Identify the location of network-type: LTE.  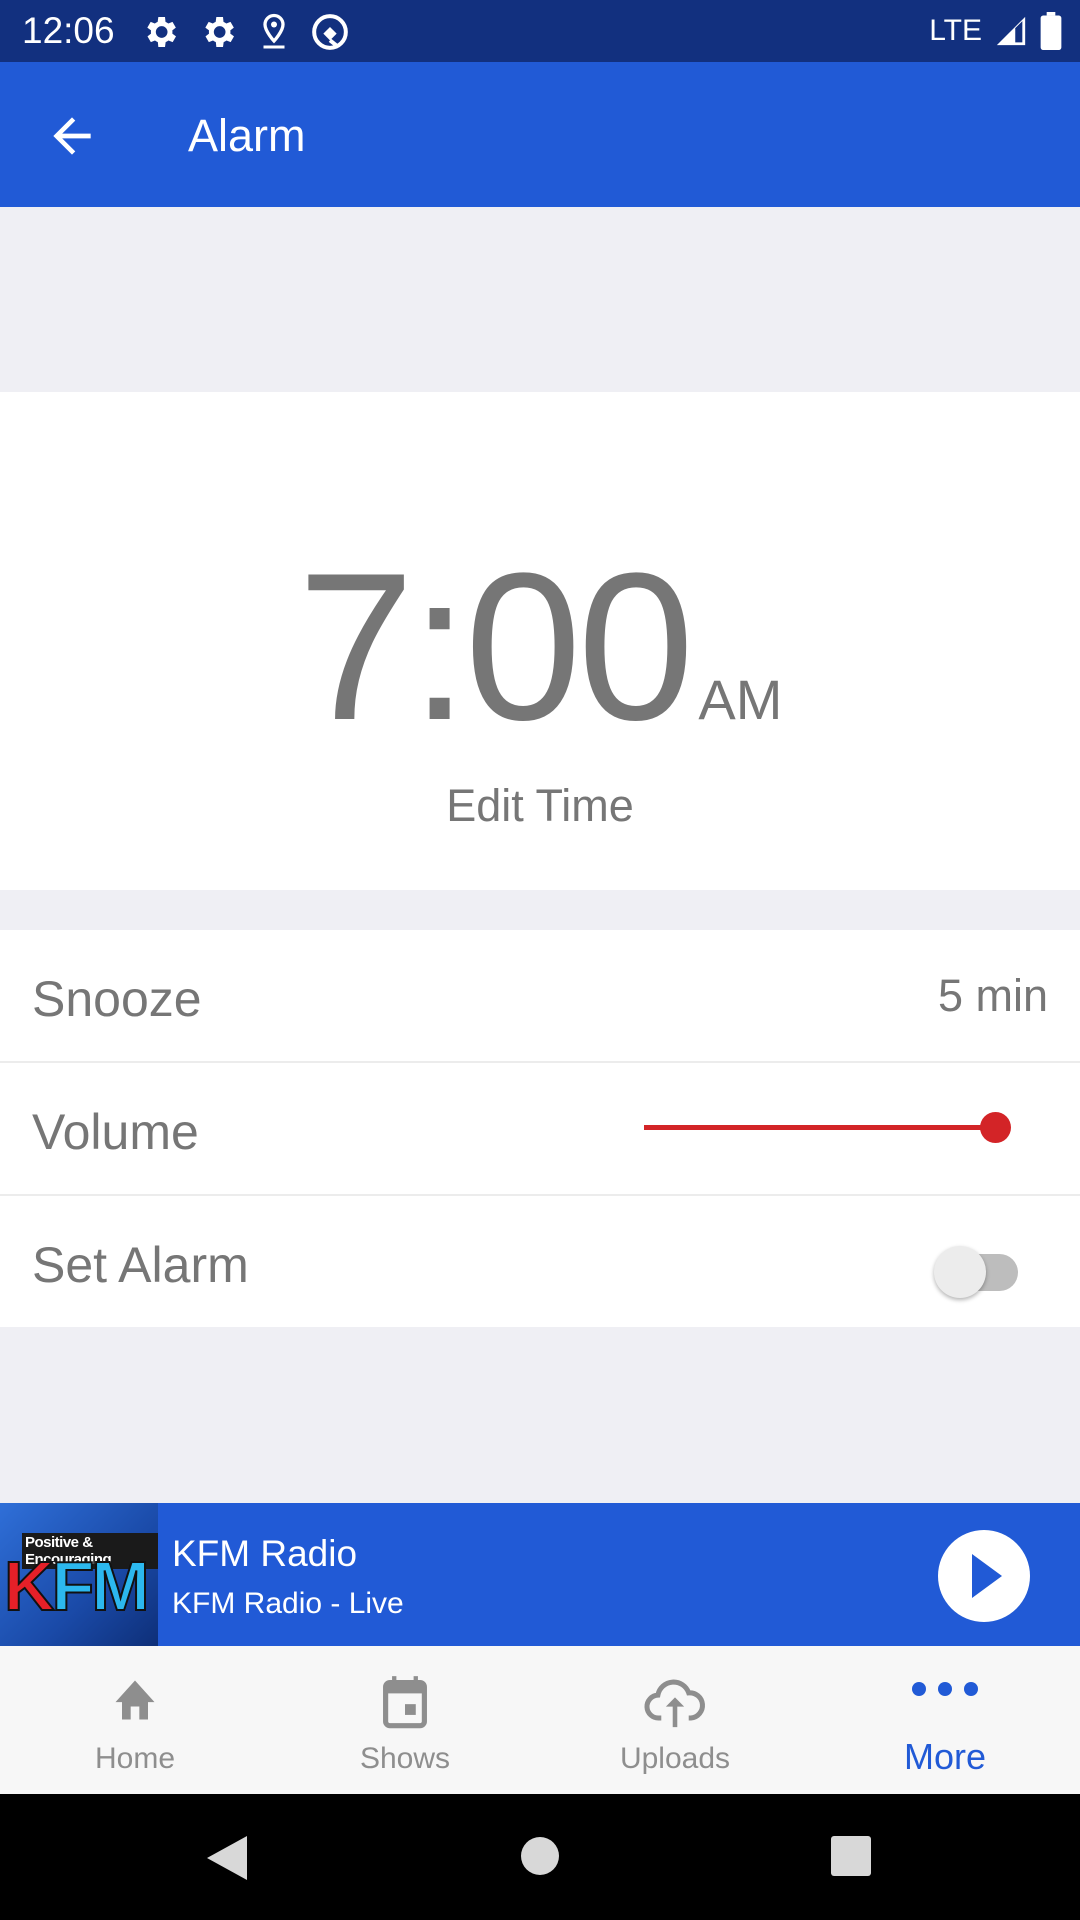
(955, 30).